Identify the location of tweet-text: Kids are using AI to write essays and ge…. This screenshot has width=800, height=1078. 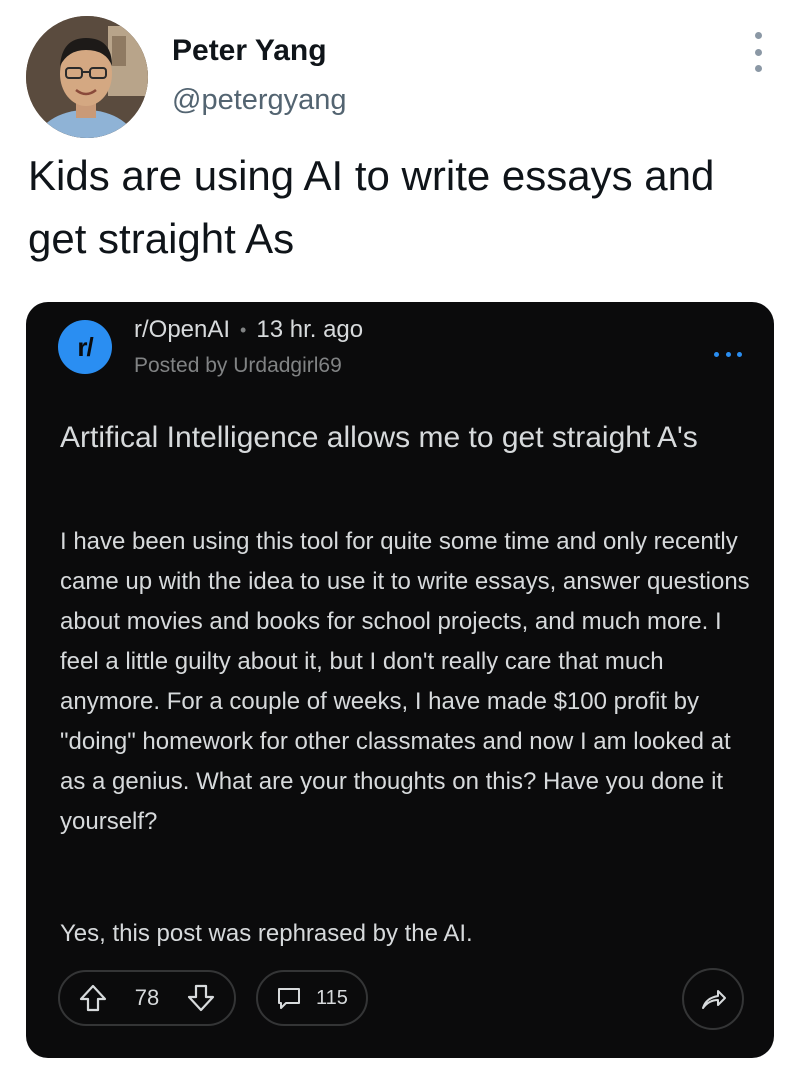
(371, 207).